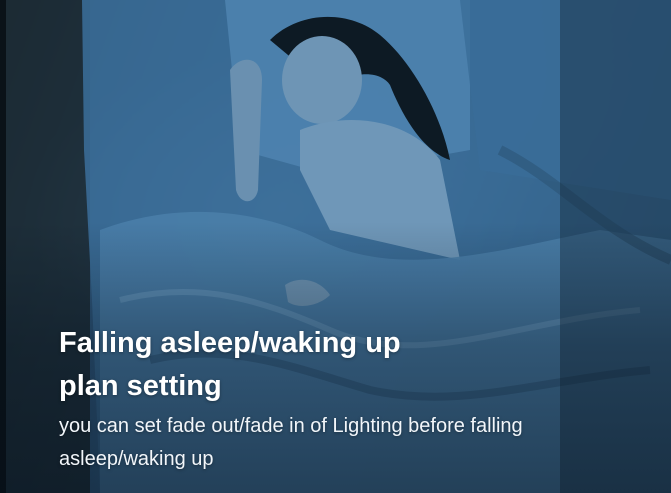 This screenshot has width=671, height=493. What do you see at coordinates (230, 364) in the screenshot?
I see `card-title: Falling asleep/waking up plan setting` at bounding box center [230, 364].